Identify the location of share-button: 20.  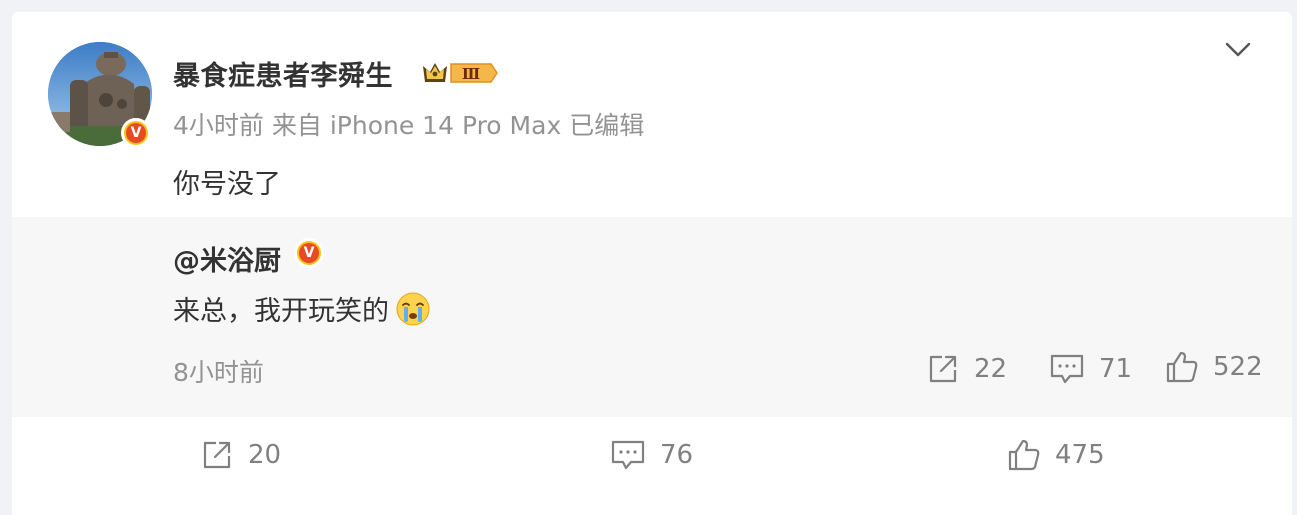
(240, 455).